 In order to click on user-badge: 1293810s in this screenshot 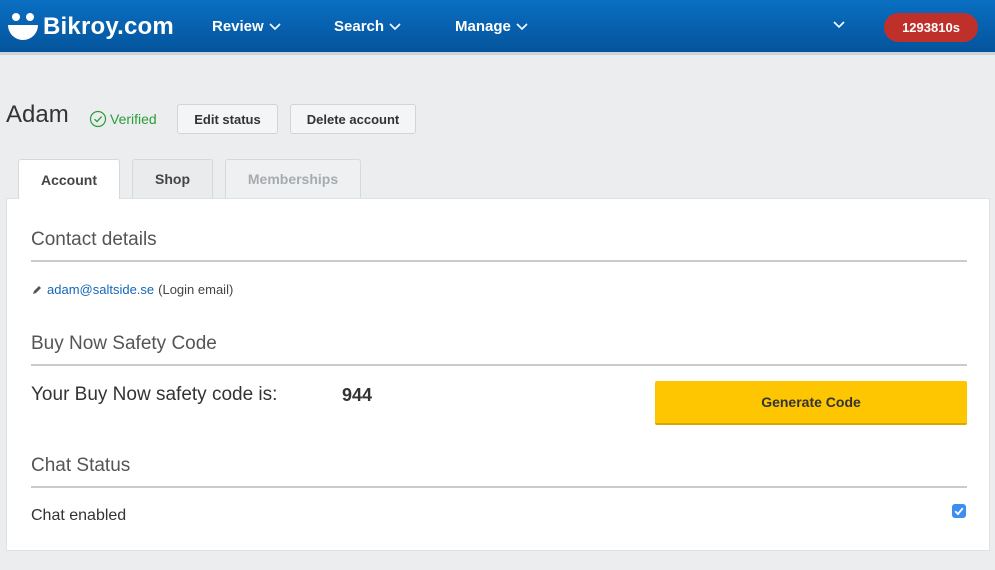, I will do `click(931, 27)`.